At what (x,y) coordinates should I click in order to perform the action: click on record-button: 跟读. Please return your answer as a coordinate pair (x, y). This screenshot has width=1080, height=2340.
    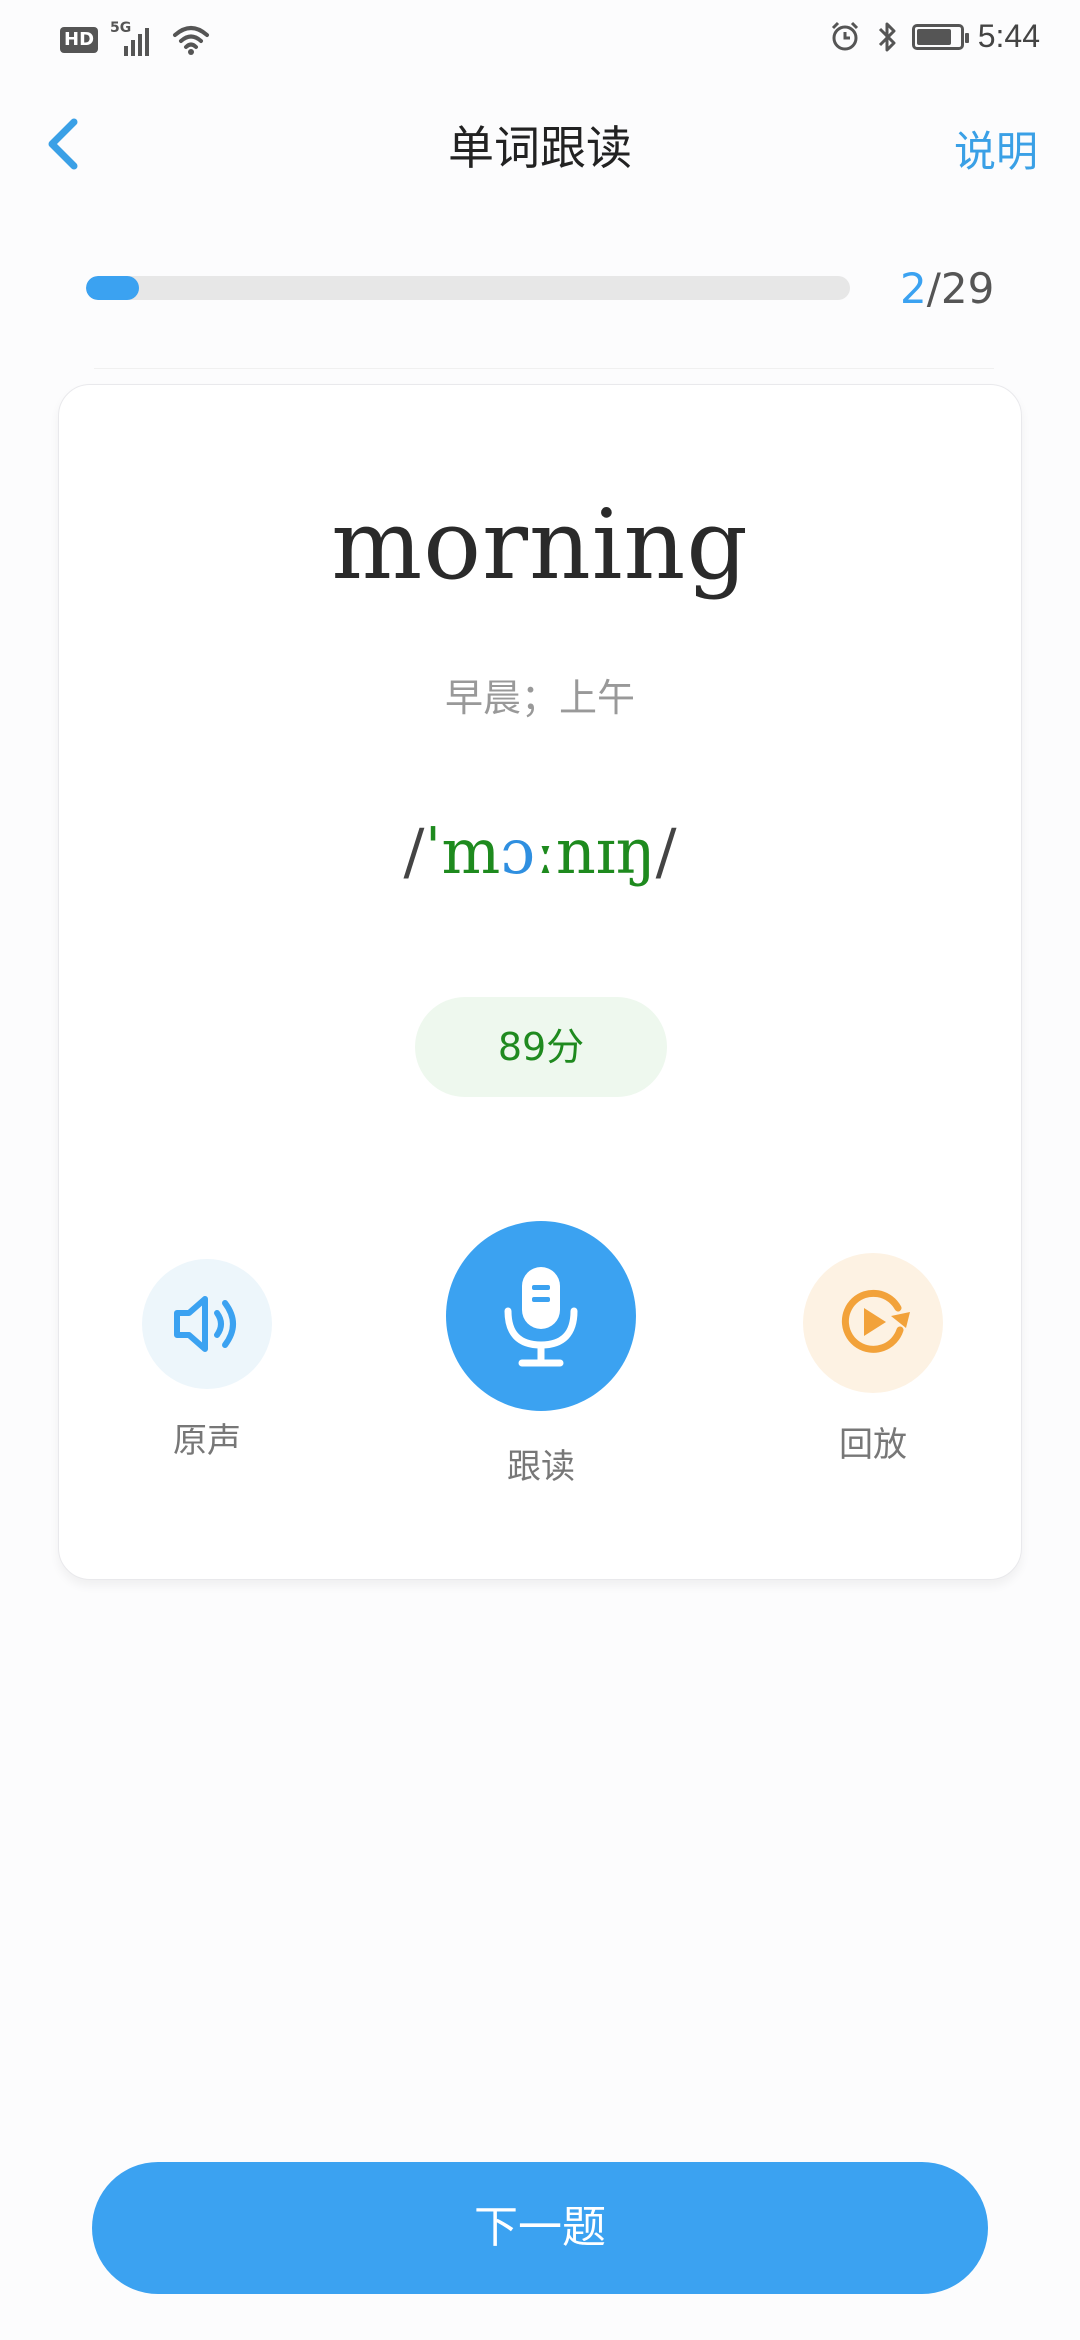
    Looking at the image, I should click on (541, 1354).